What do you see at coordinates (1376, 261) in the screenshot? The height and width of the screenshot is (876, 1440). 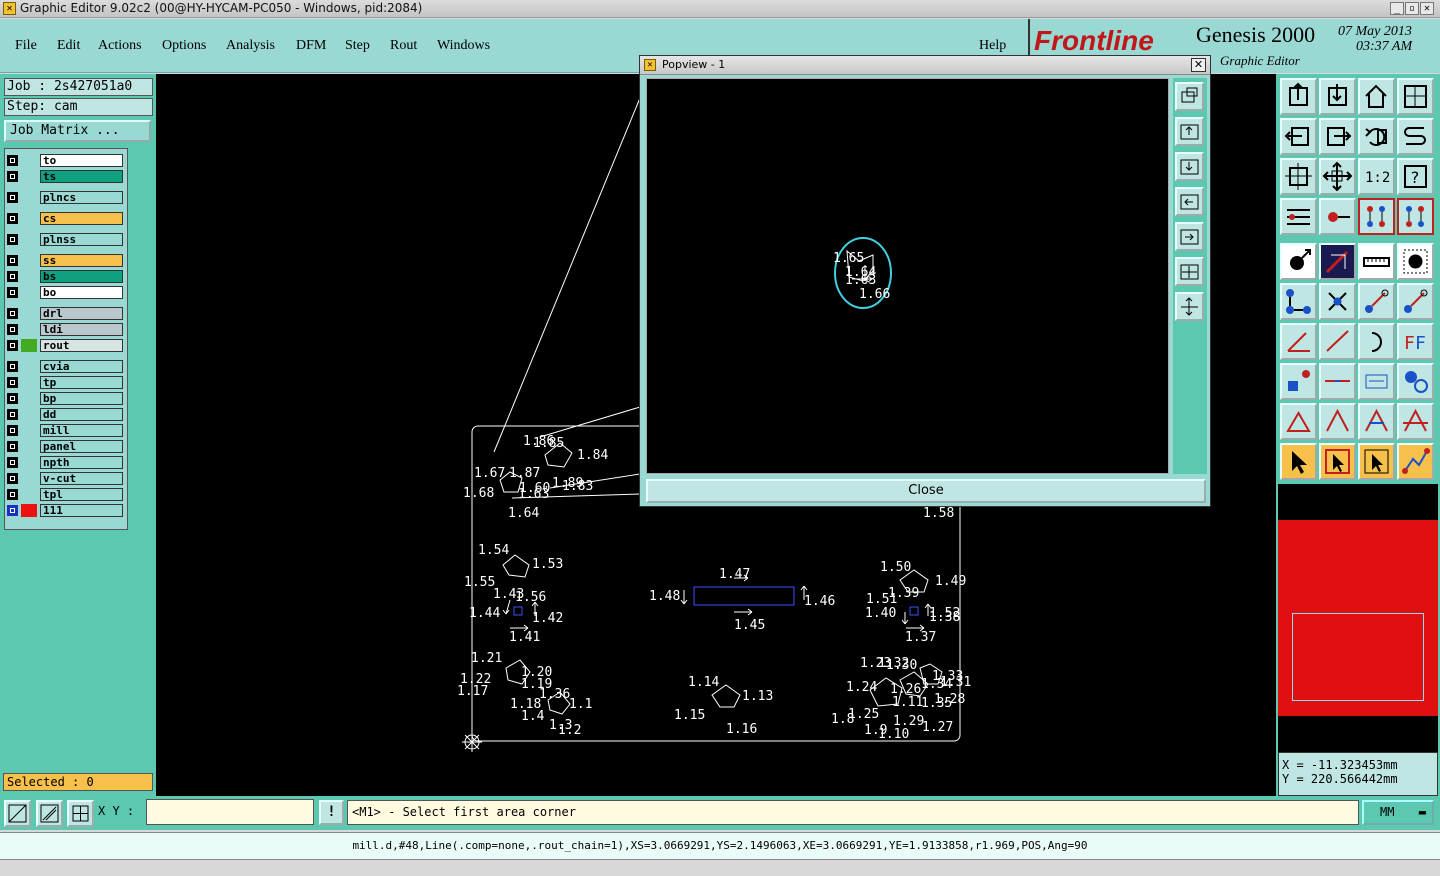 I see `ruler-icon` at bounding box center [1376, 261].